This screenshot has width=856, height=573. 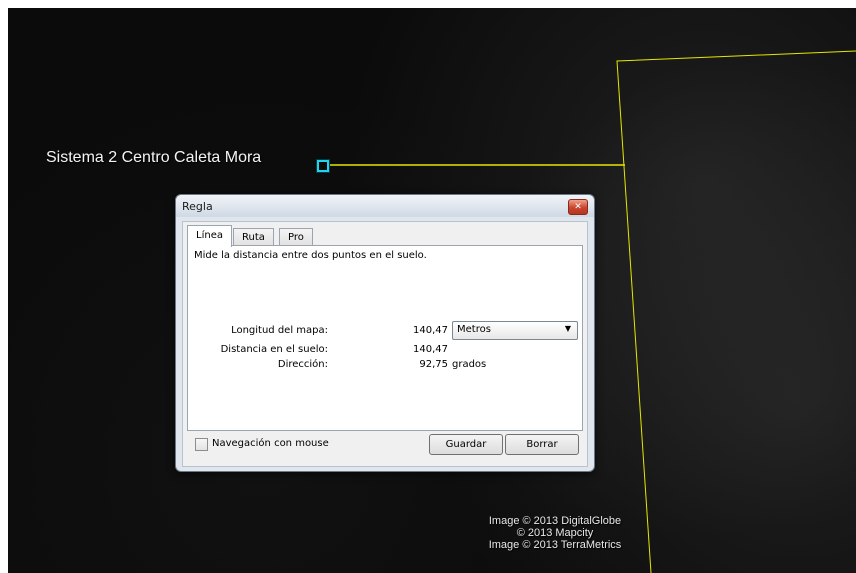 What do you see at coordinates (153, 158) in the screenshot?
I see `placemark-label: Sistema 2 Centro Caleta Mora` at bounding box center [153, 158].